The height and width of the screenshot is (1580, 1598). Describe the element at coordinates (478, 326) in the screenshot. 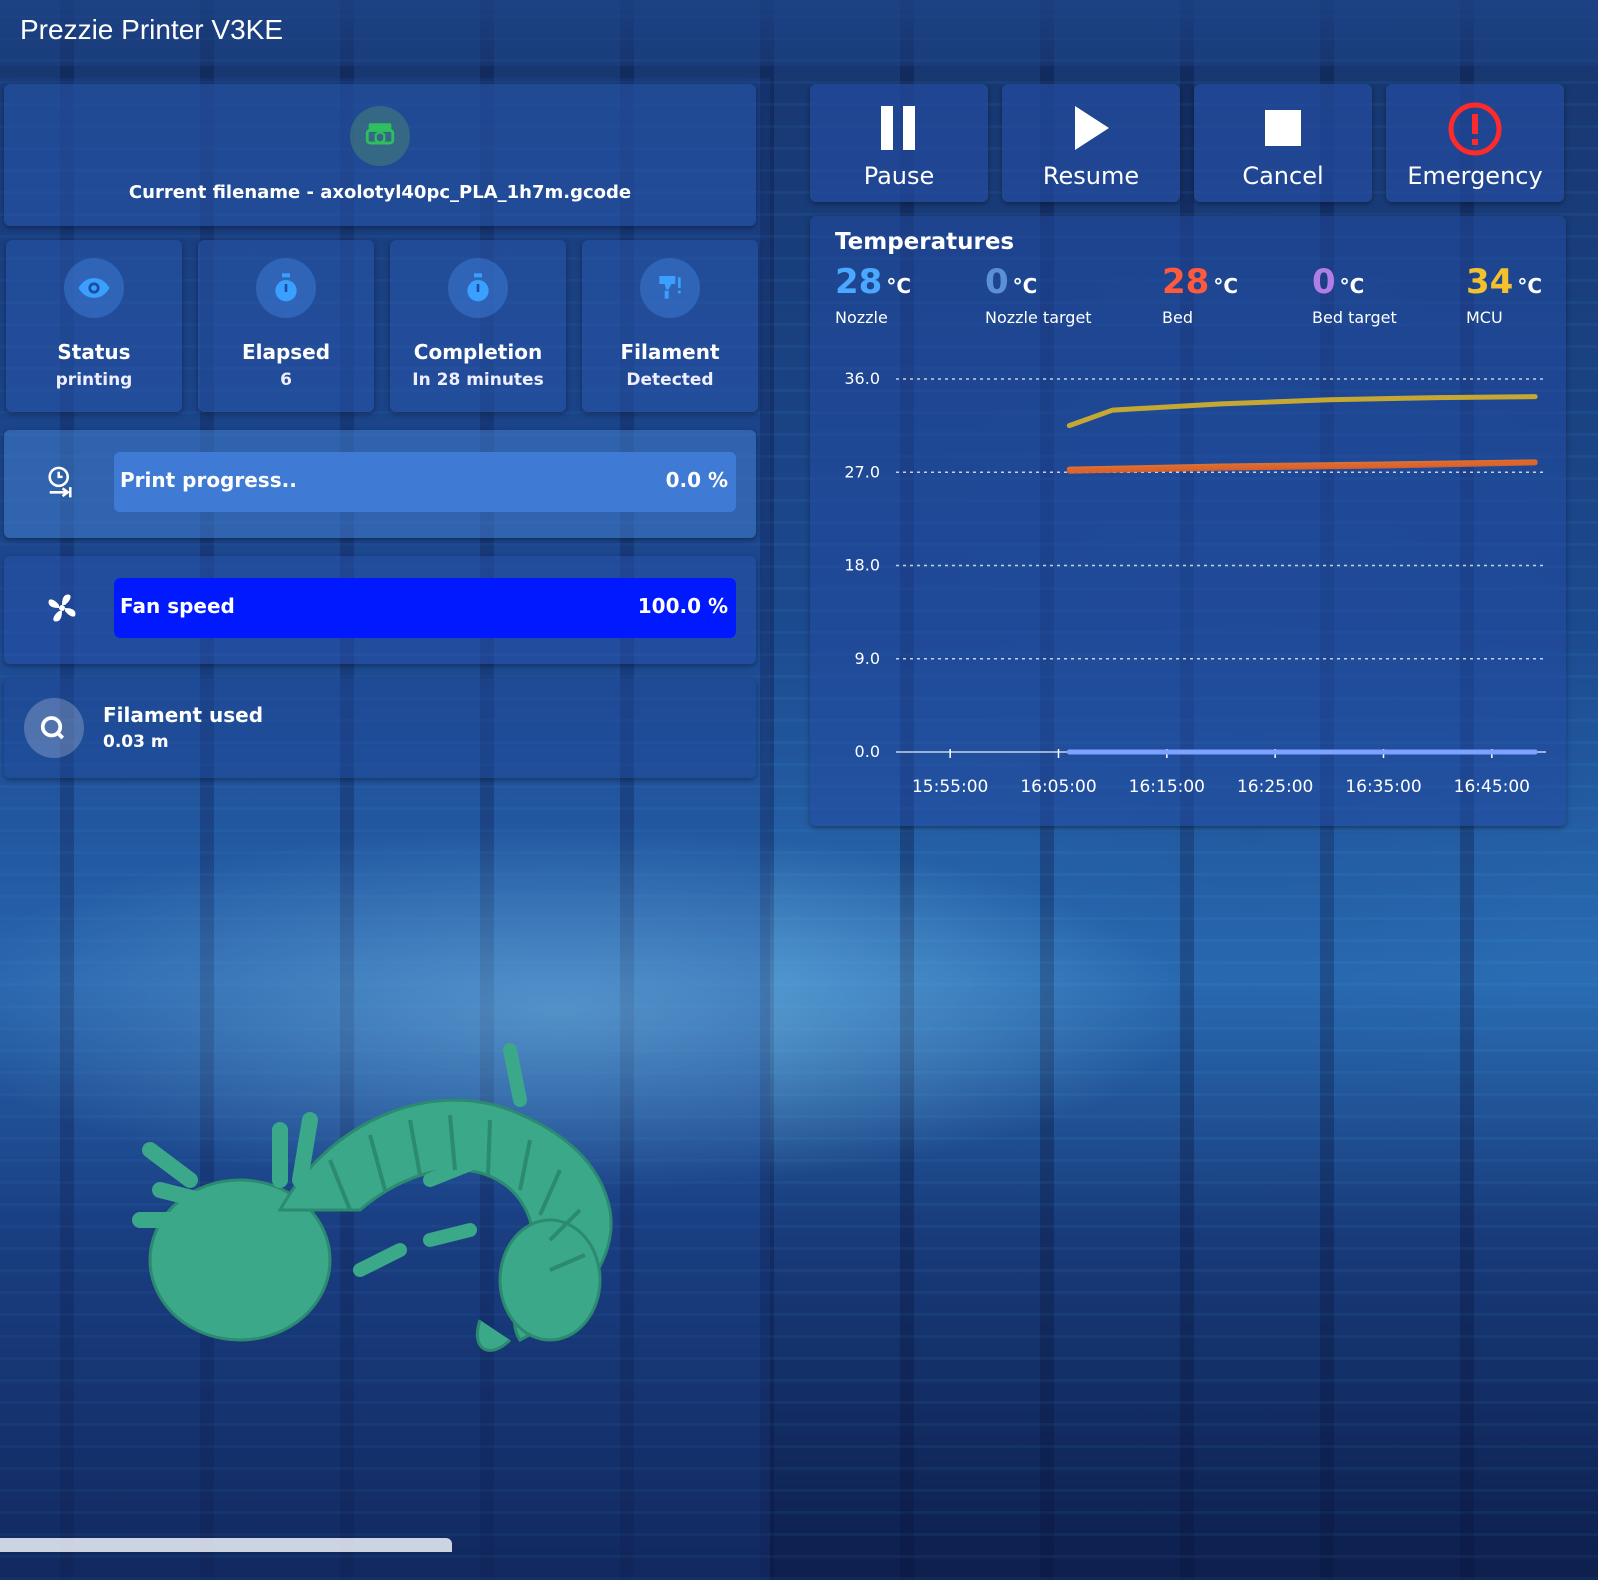

I see `stat-tile-completion: Completion In 28 minutes` at that location.